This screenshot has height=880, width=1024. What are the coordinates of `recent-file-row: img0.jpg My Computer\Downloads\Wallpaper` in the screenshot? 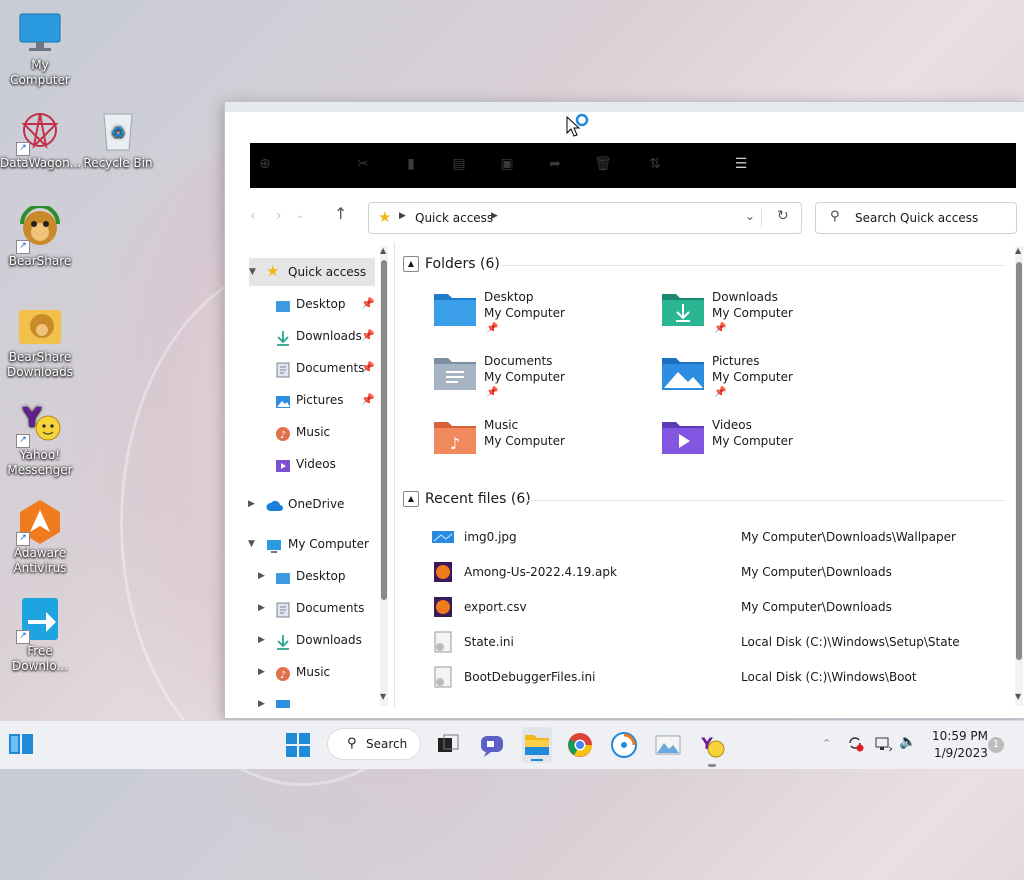 It's located at (718, 538).